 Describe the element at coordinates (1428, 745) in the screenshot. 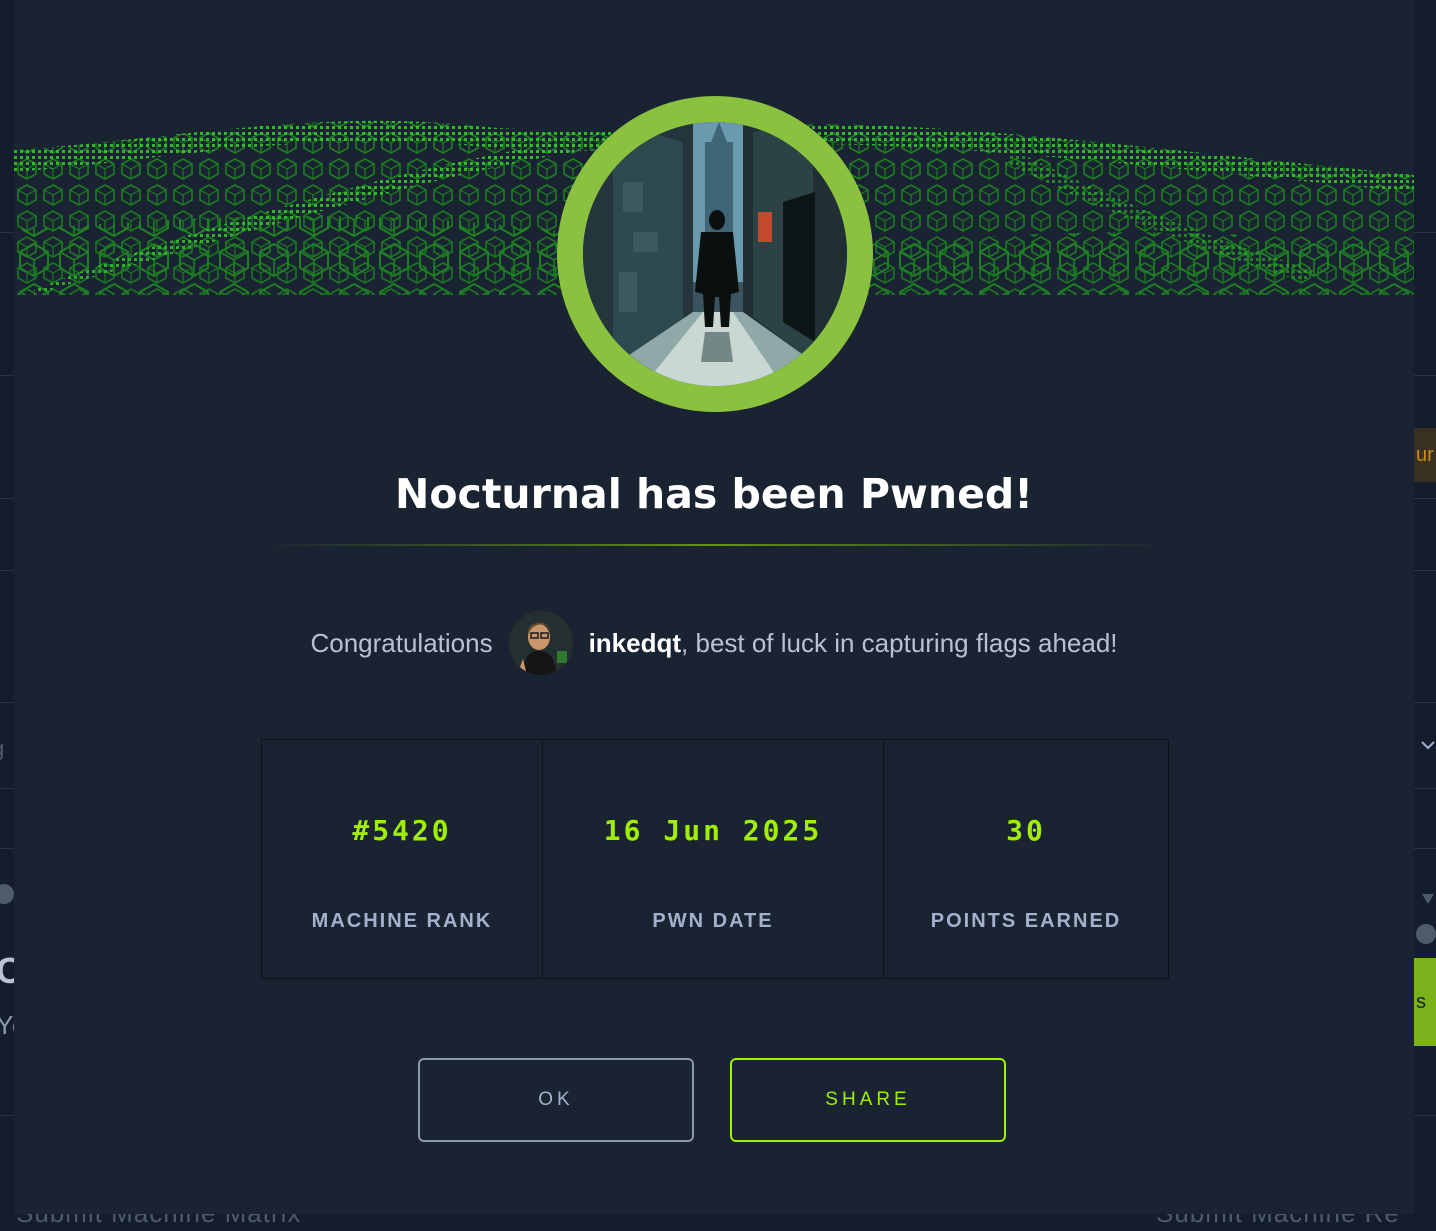

I see `chevron-down-icon` at that location.